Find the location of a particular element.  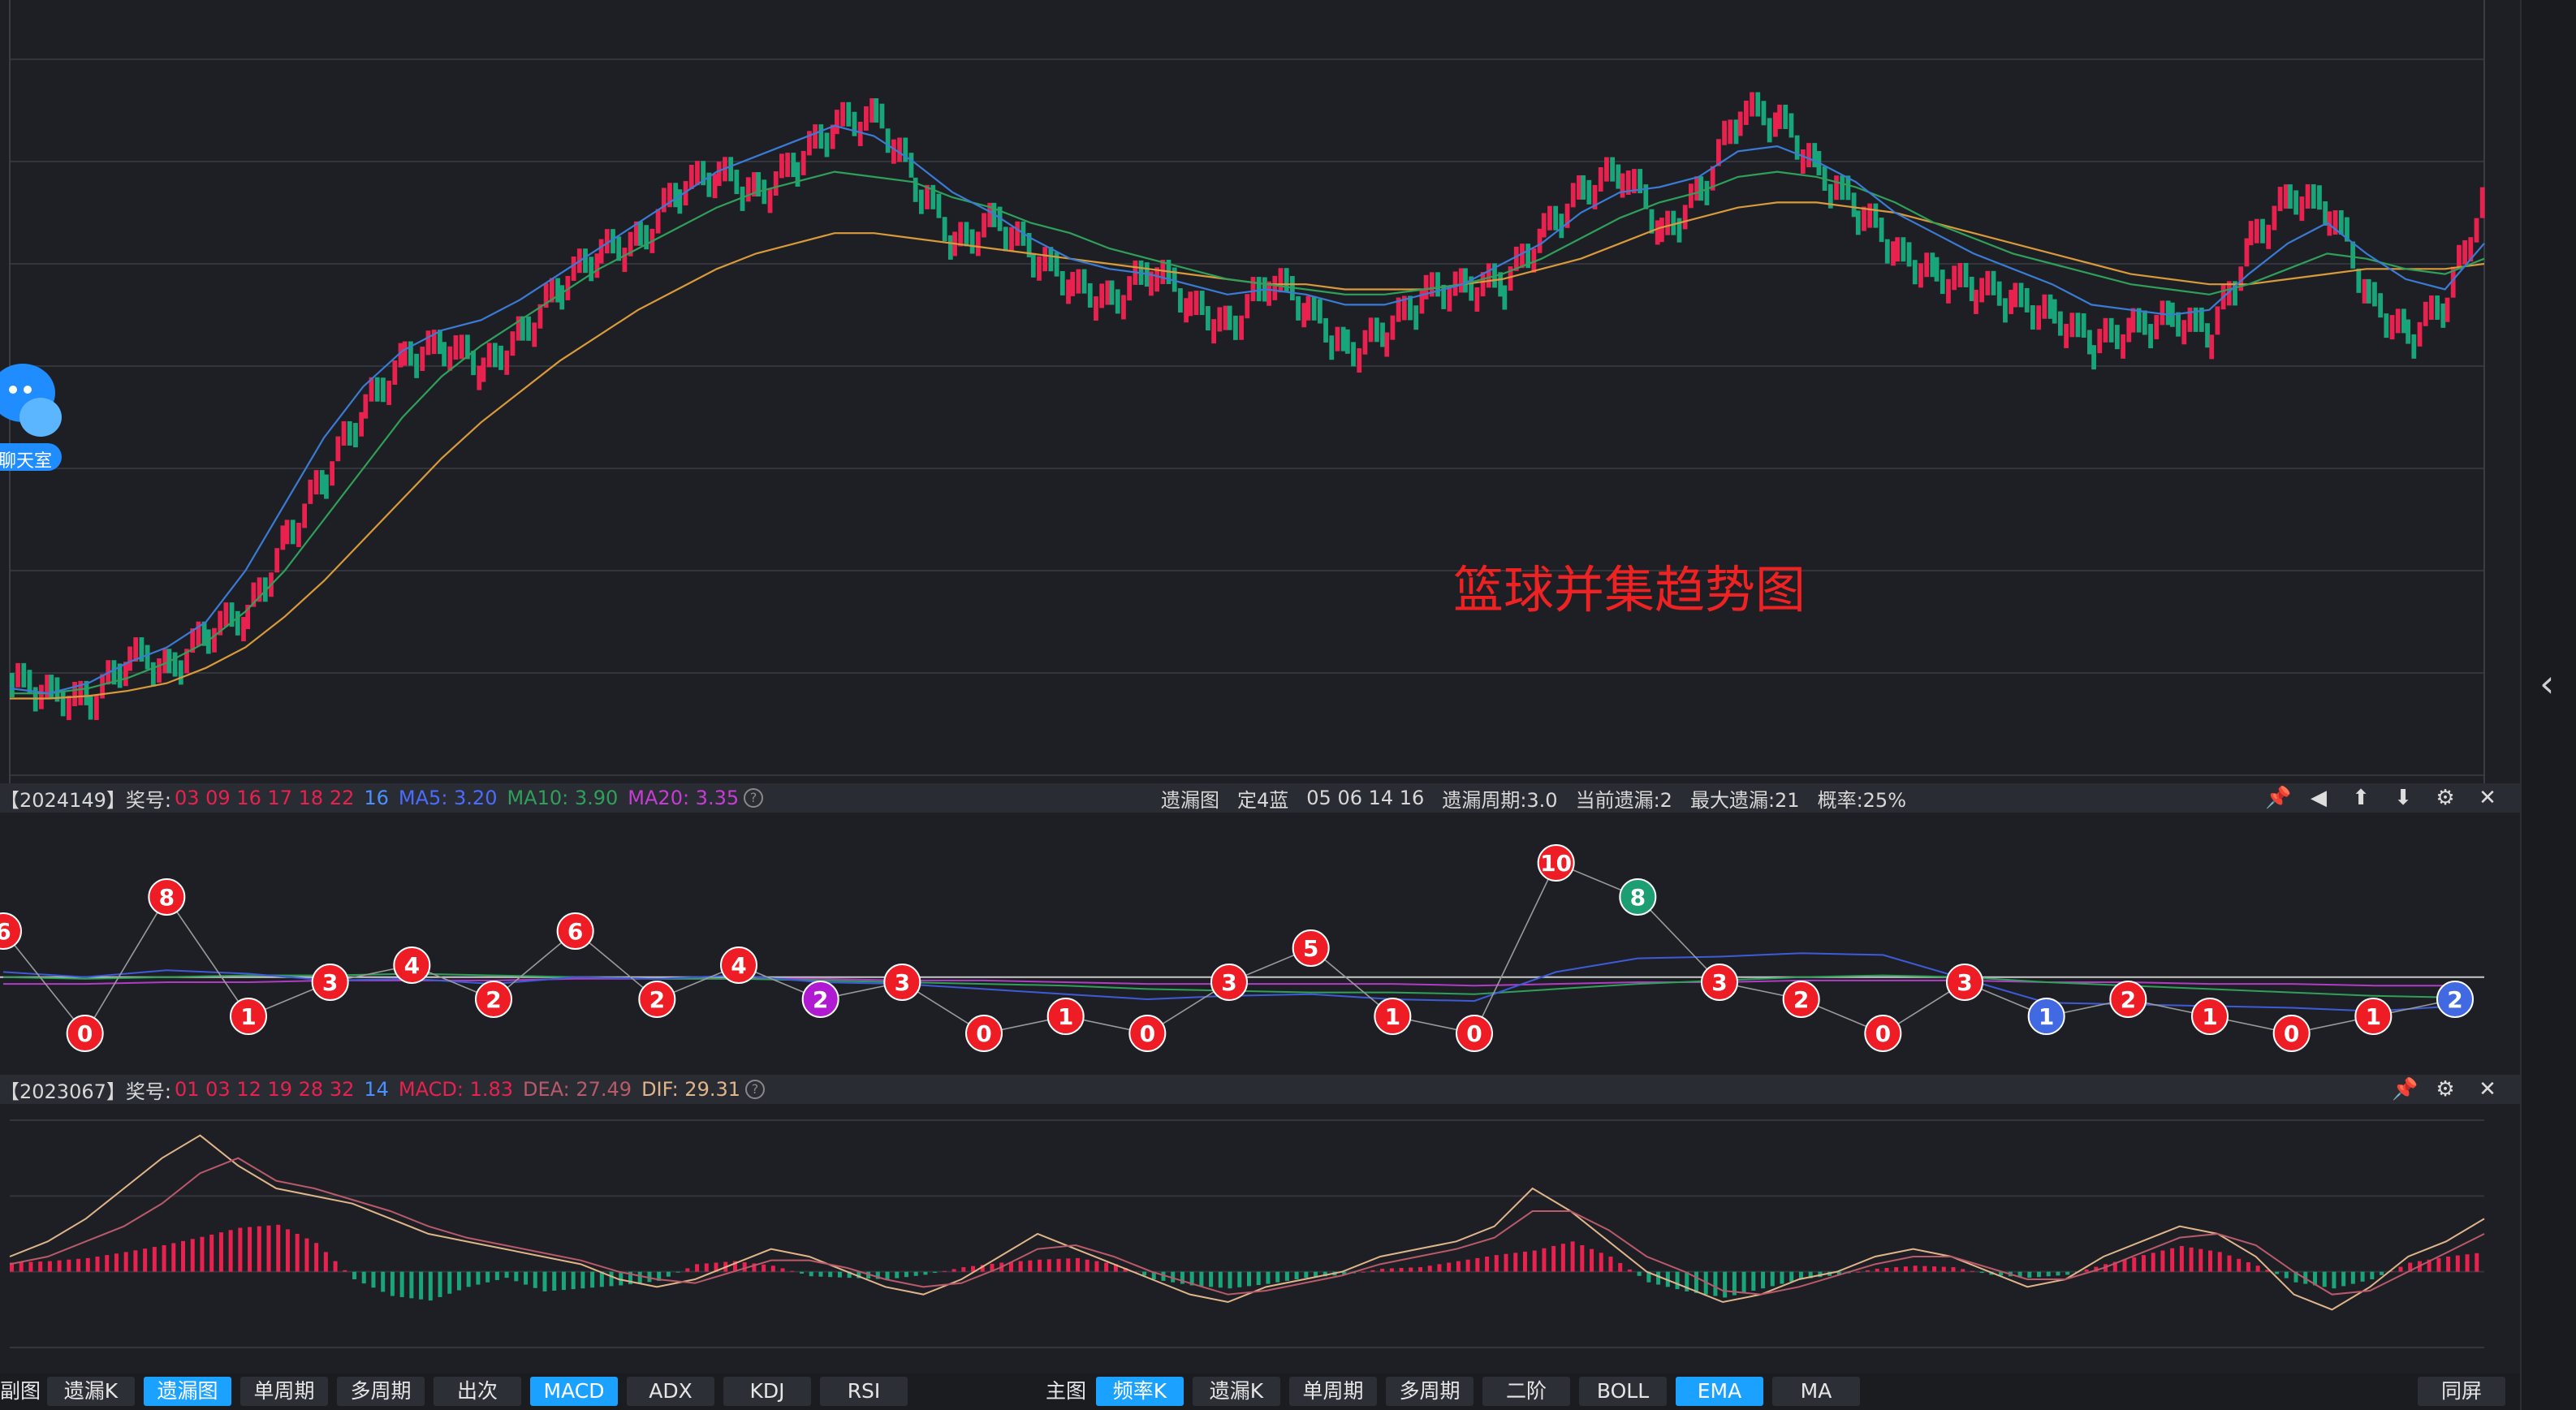

omission-ball-label: 2 is located at coordinates (2128, 999).